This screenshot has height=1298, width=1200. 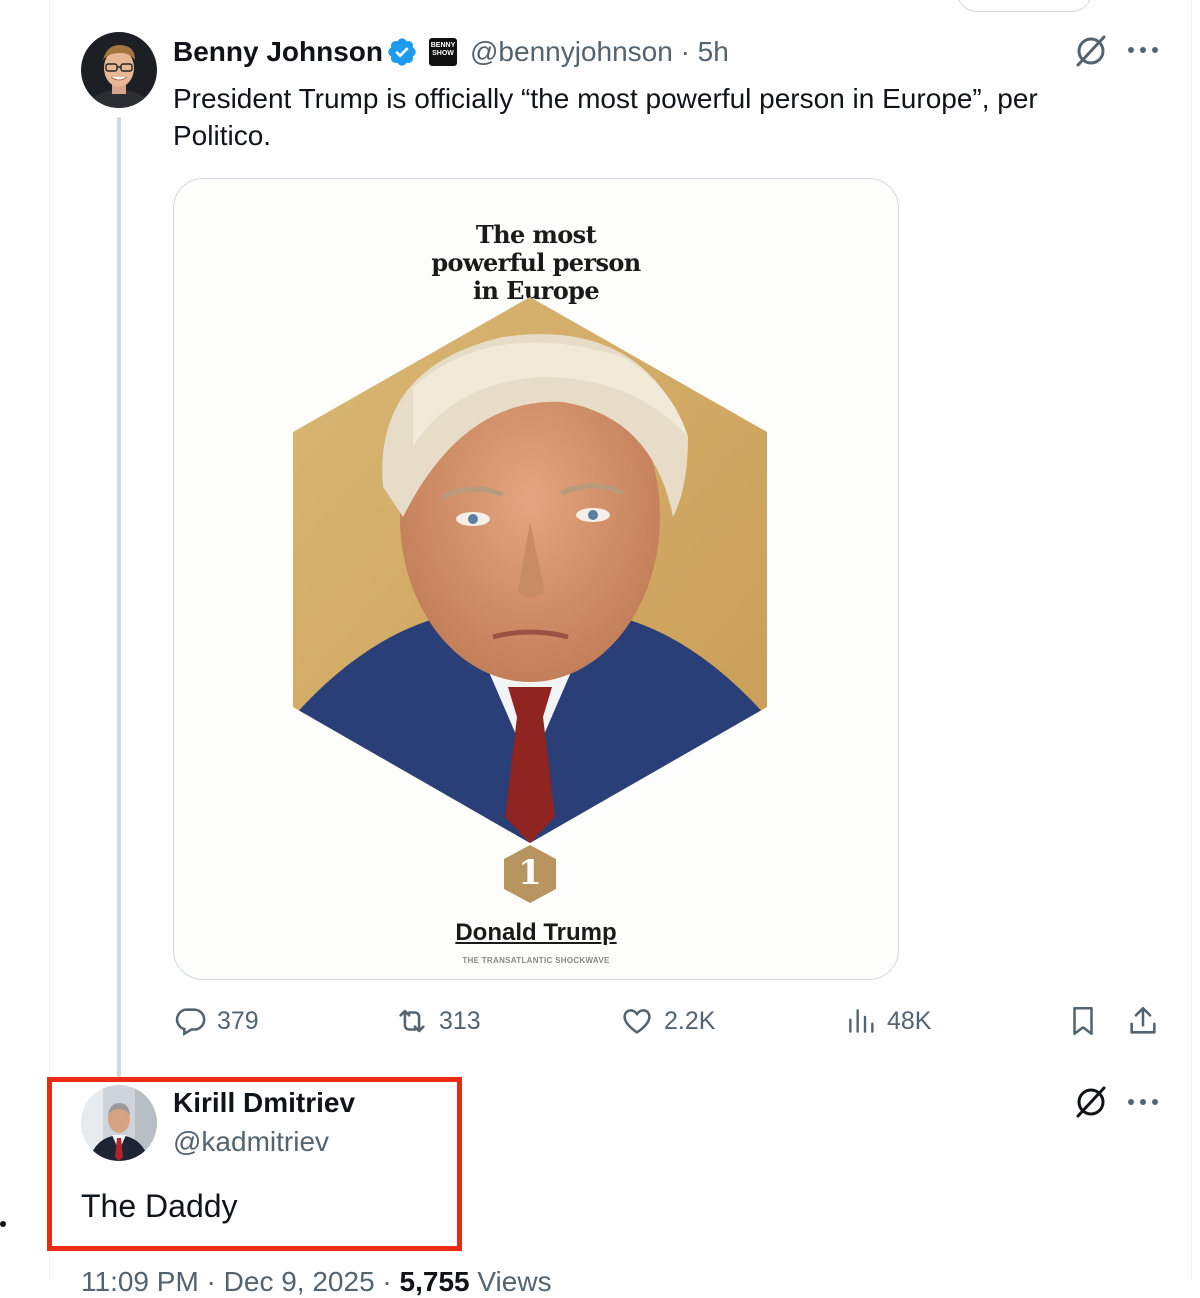 I want to click on reply-grok-icon, so click(x=1091, y=1102).